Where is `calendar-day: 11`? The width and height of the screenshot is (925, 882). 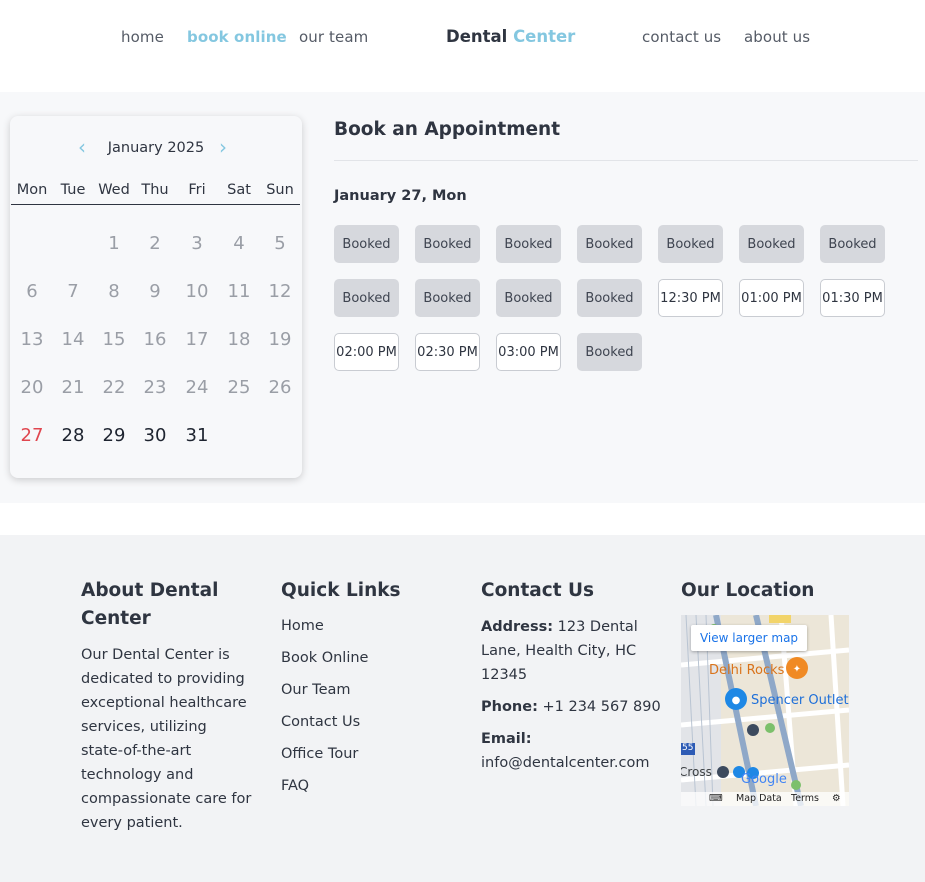
calendar-day: 11 is located at coordinates (239, 291).